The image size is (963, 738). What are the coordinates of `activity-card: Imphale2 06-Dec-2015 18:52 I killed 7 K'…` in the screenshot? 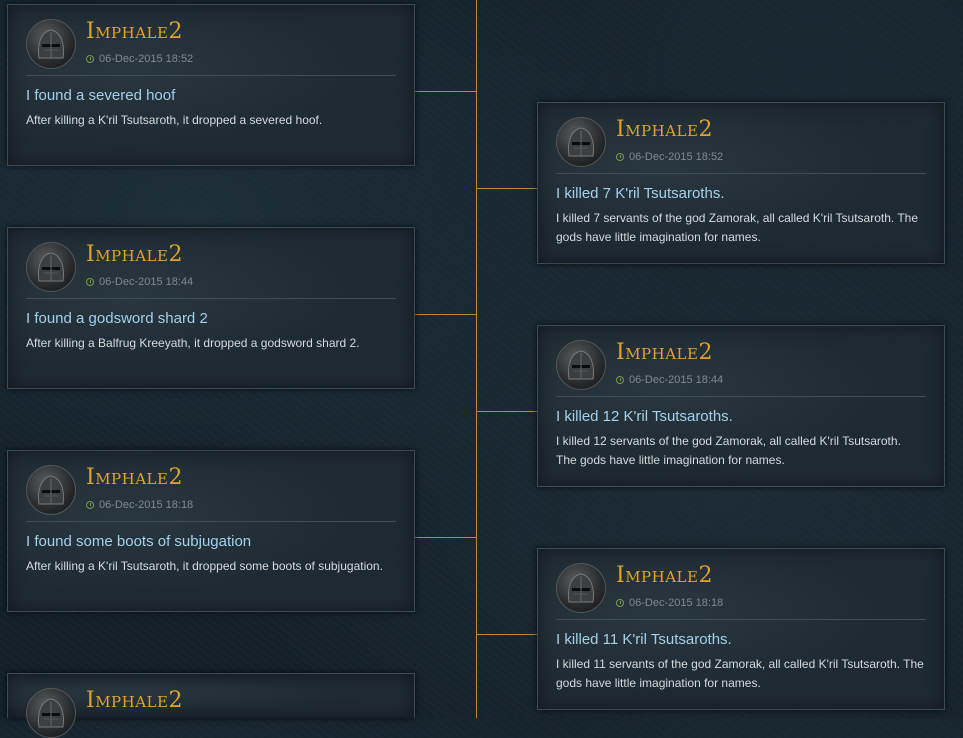 It's located at (741, 183).